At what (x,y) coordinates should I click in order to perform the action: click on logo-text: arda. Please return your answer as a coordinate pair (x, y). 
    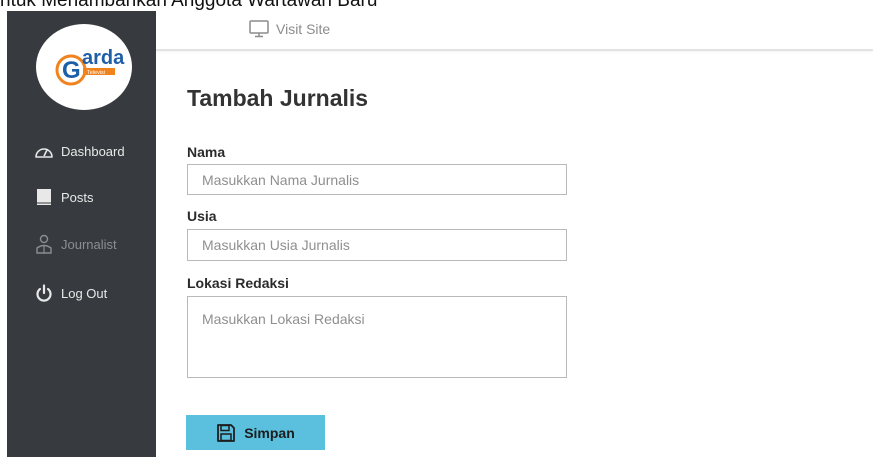
    Looking at the image, I should click on (103, 58).